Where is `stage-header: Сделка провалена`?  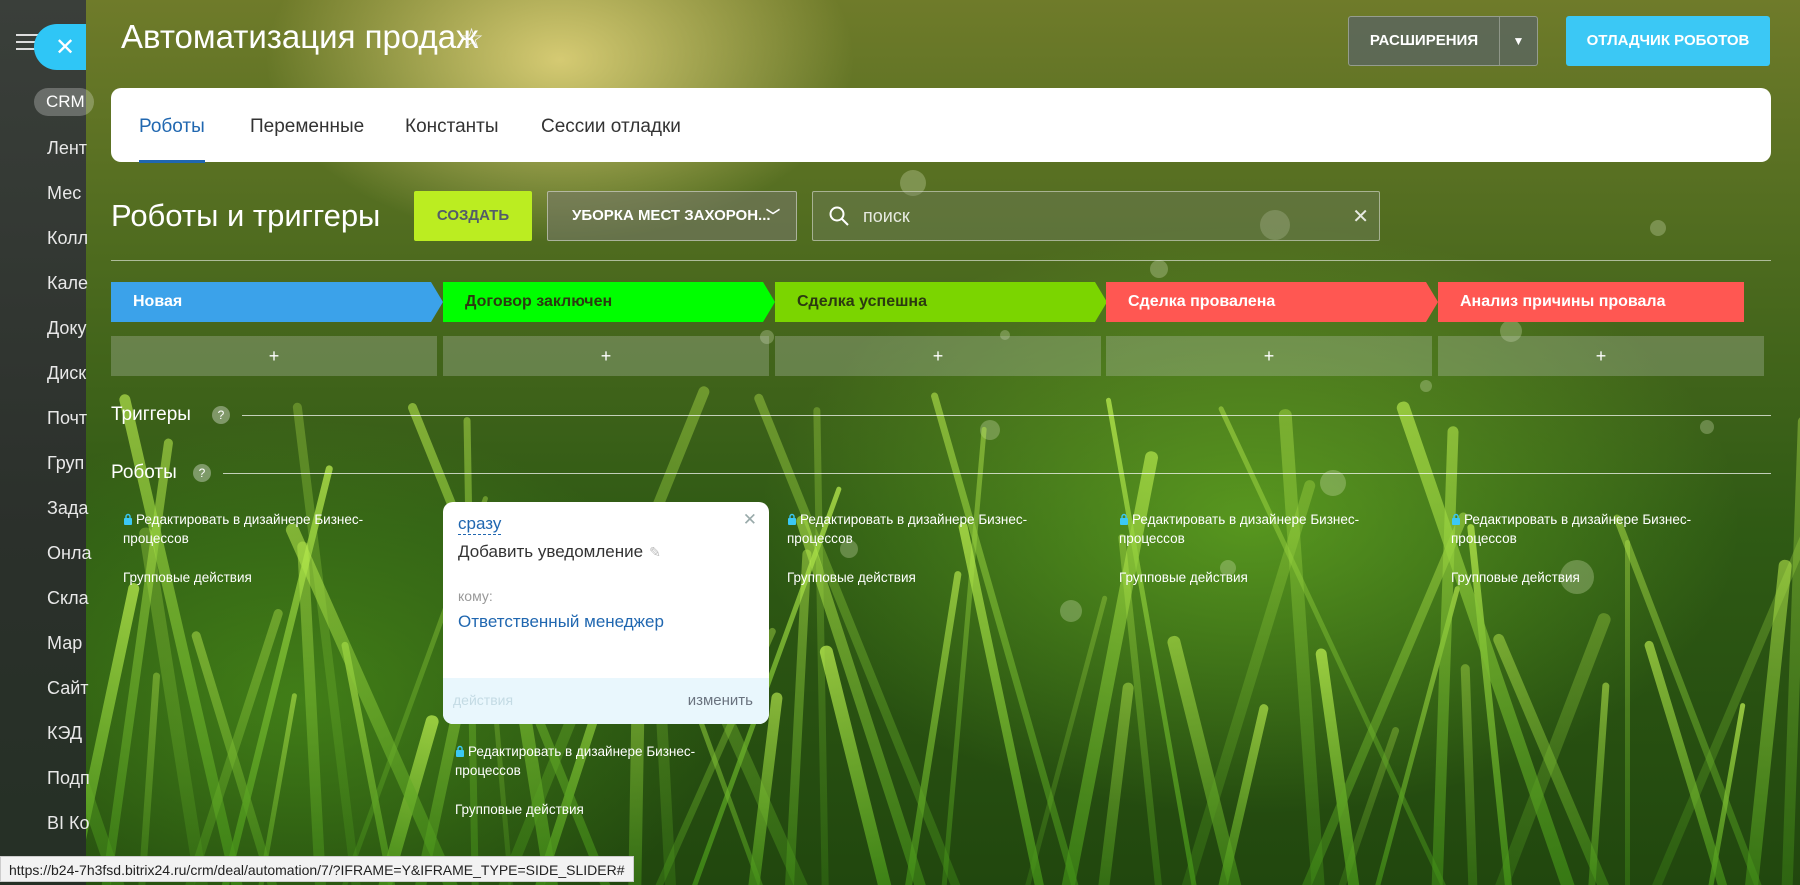
stage-header: Сделка провалена is located at coordinates (1272, 302).